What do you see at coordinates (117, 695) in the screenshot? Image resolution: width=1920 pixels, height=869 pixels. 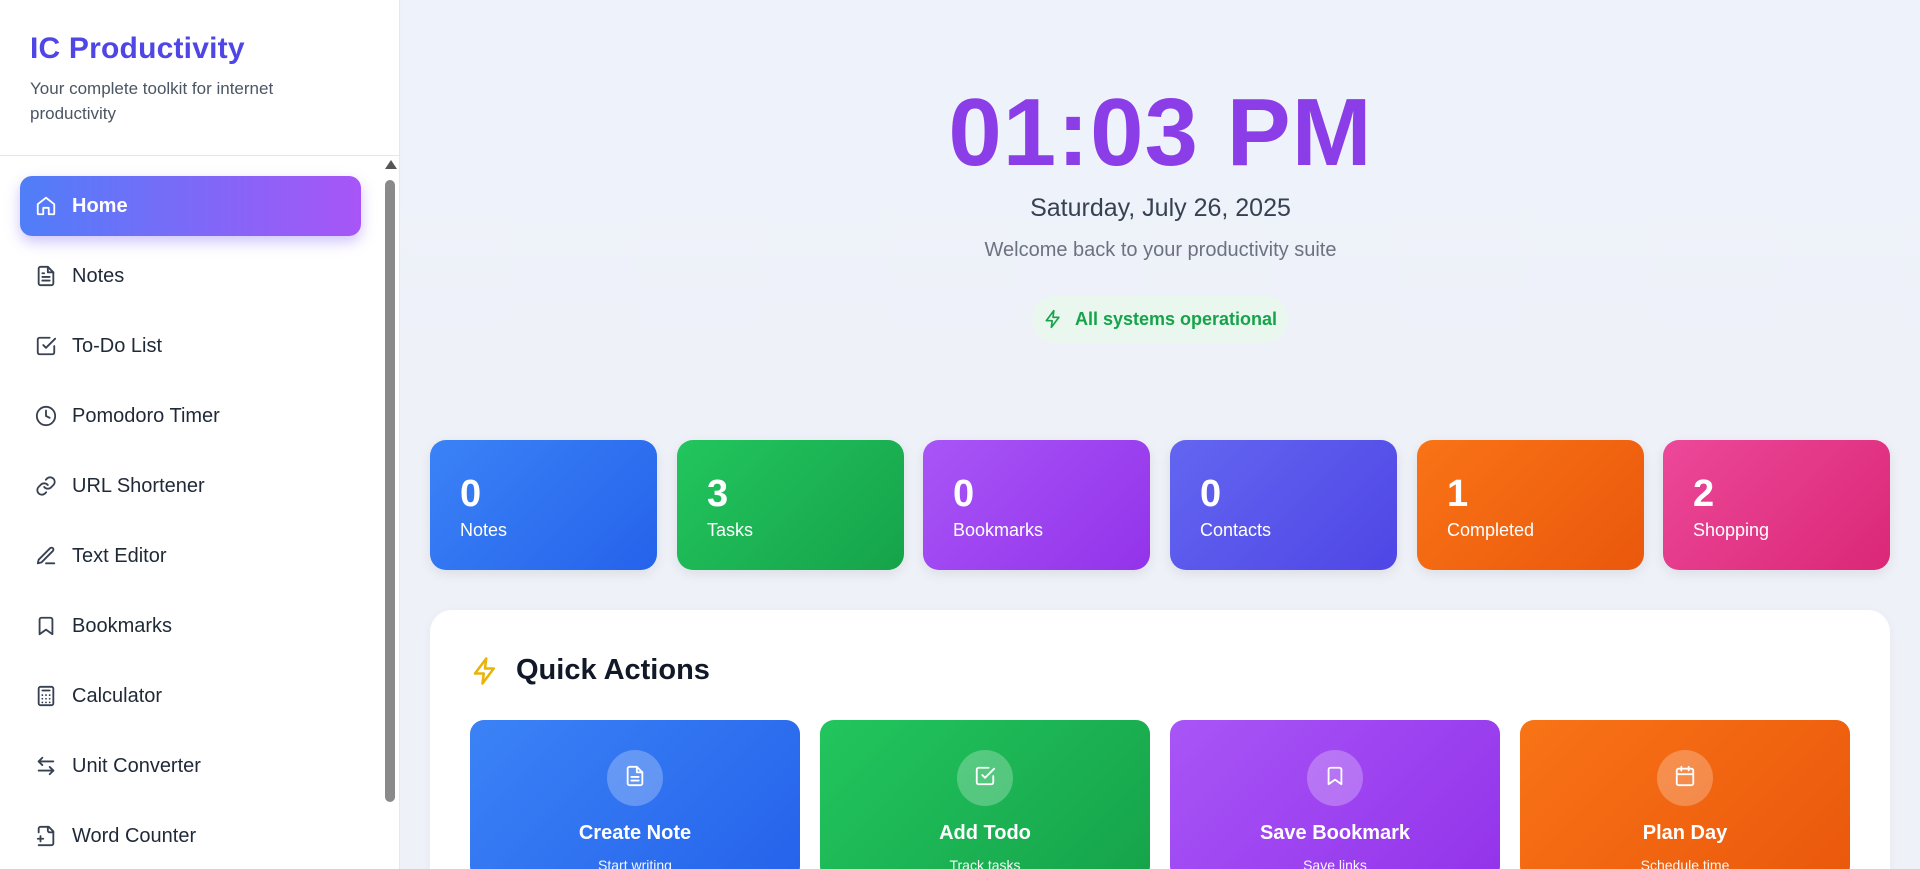 I see `sidebar-item-label: Calculator` at bounding box center [117, 695].